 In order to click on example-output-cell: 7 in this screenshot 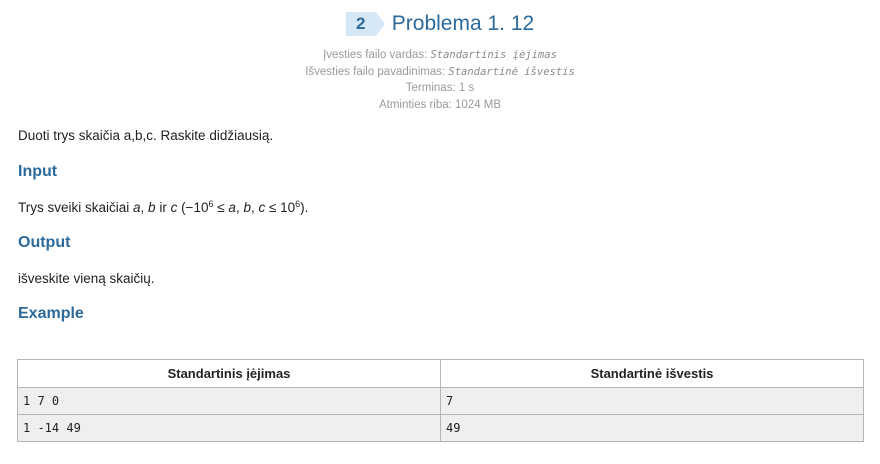, I will do `click(652, 401)`.